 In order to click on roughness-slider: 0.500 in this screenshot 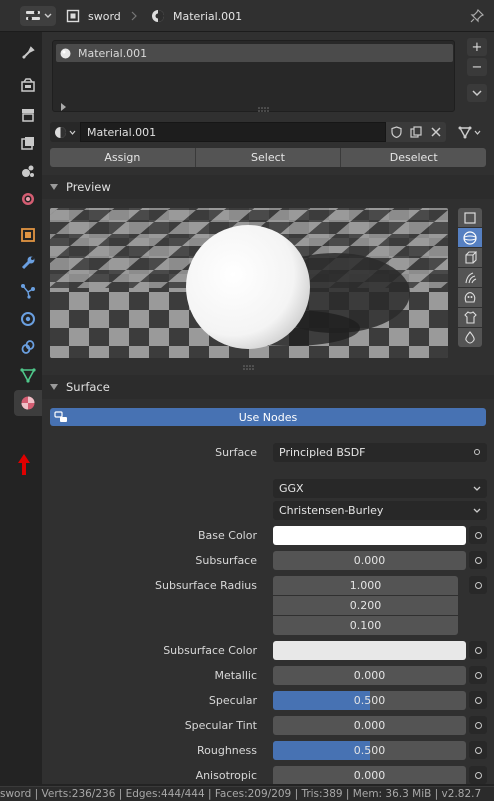, I will do `click(369, 750)`.